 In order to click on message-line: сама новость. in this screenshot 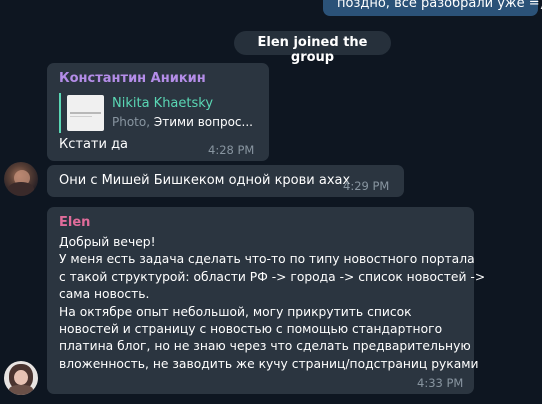, I will do `click(104, 294)`.